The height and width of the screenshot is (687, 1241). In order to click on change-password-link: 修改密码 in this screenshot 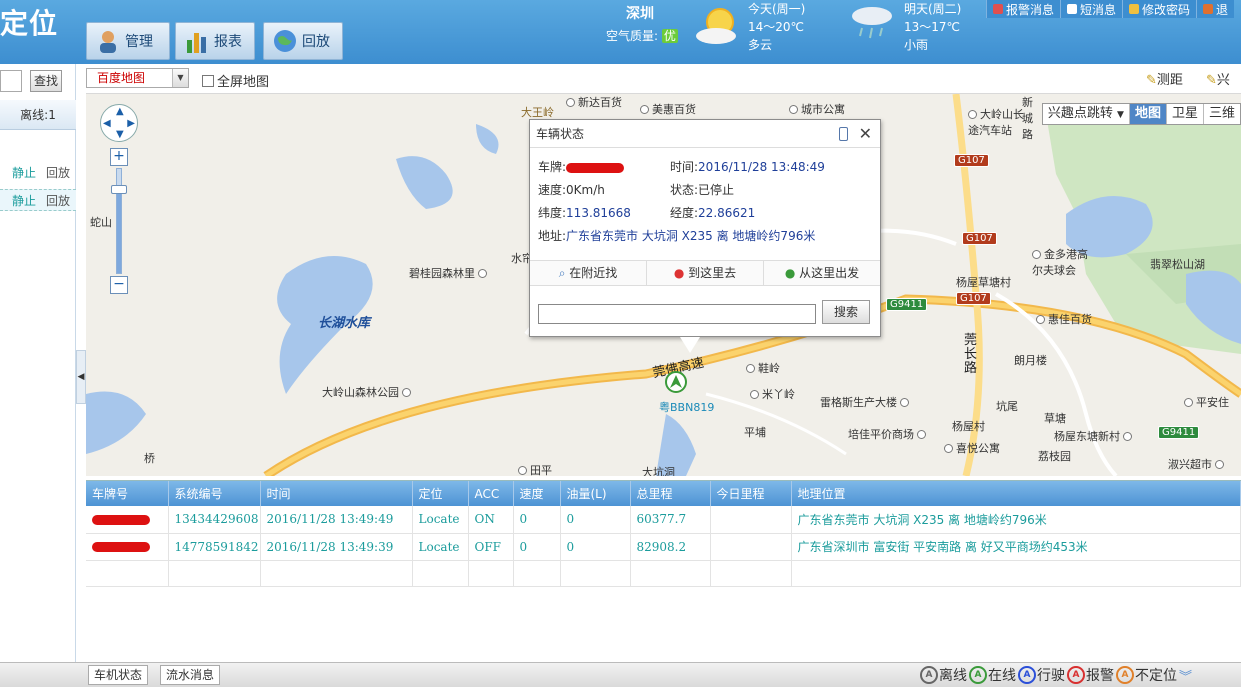, I will do `click(1159, 9)`.